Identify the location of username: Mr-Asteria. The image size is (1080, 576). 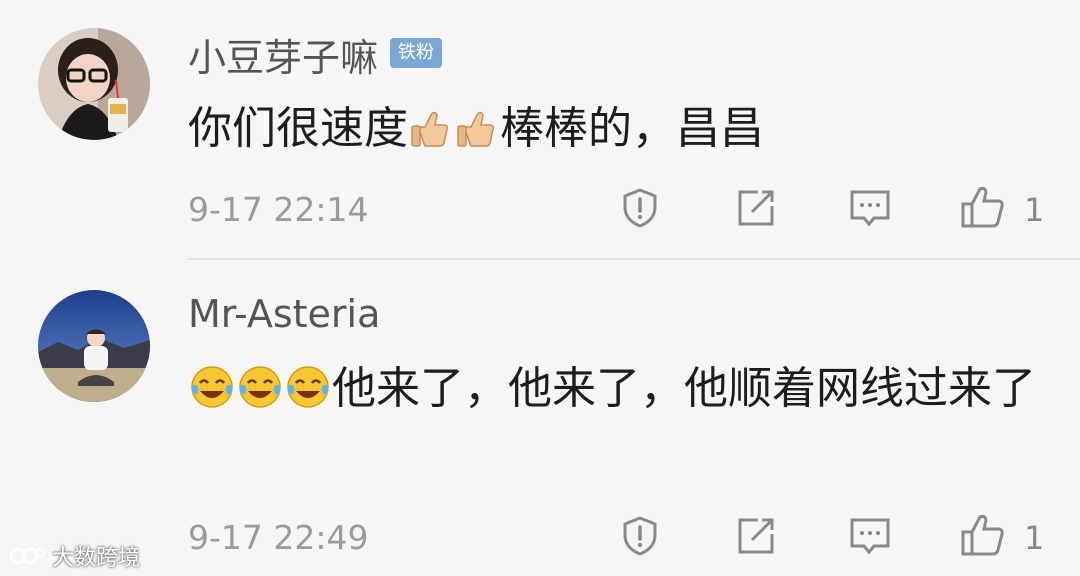
(284, 314).